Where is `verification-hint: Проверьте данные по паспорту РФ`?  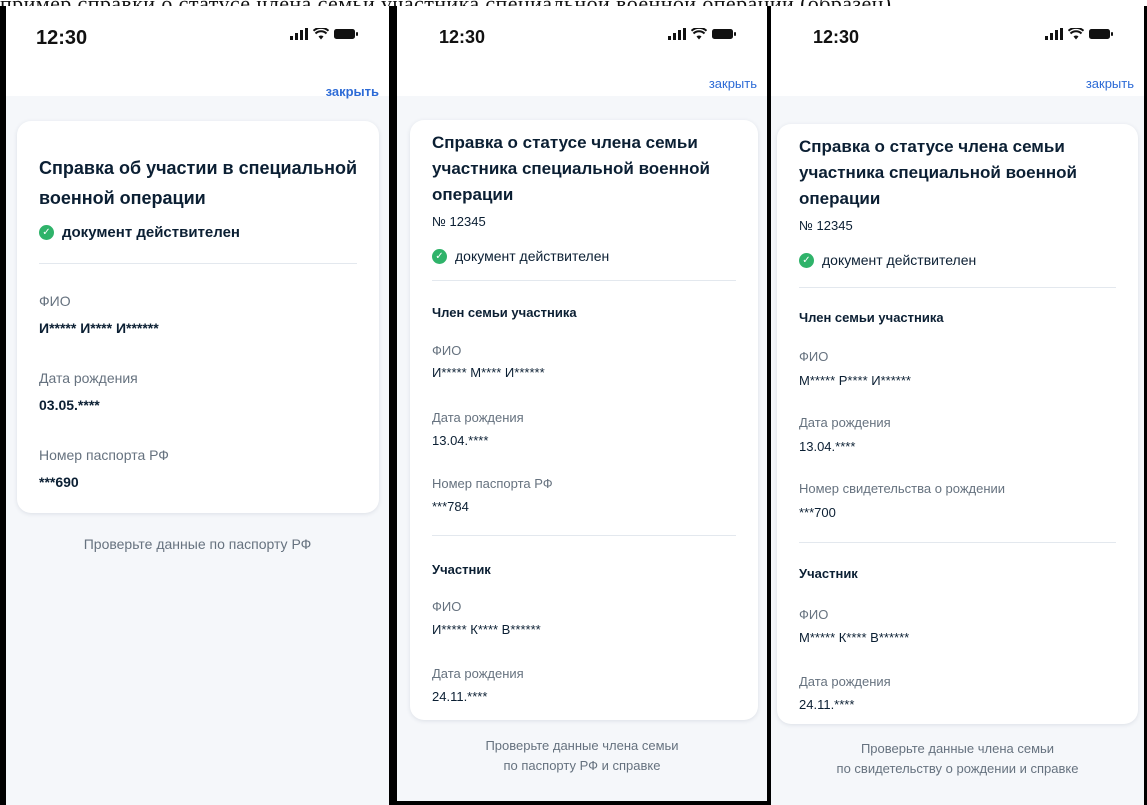 verification-hint: Проверьте данные по паспорту РФ is located at coordinates (197, 544).